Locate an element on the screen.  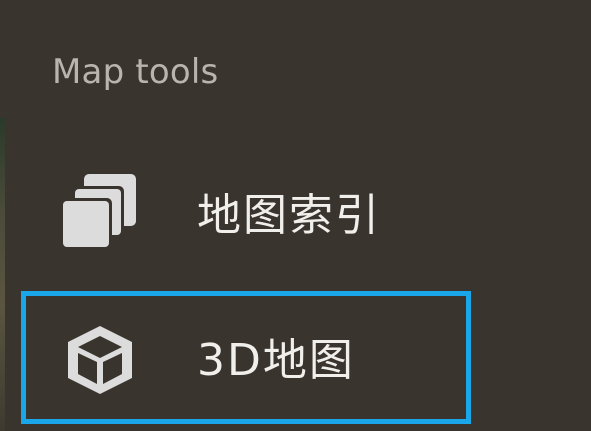
menu-title: Map tools is located at coordinates (135, 72).